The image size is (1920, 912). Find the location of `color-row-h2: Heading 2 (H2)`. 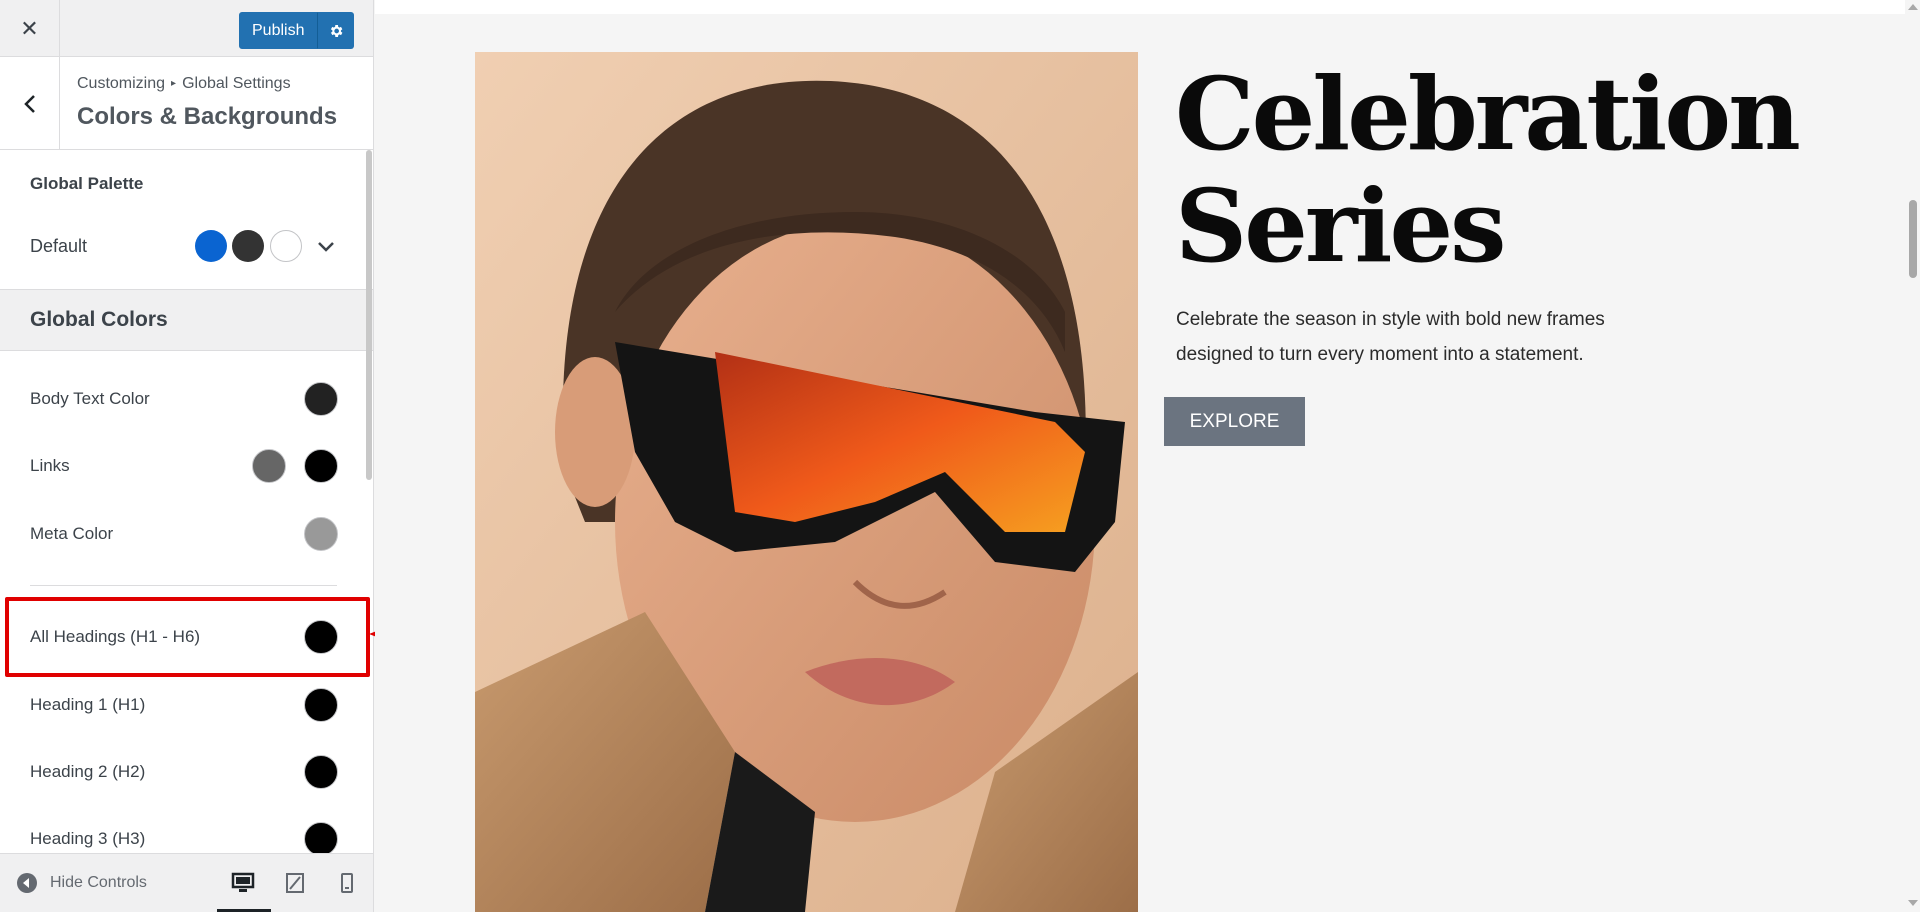

color-row-h2: Heading 2 (H2) is located at coordinates (186, 772).